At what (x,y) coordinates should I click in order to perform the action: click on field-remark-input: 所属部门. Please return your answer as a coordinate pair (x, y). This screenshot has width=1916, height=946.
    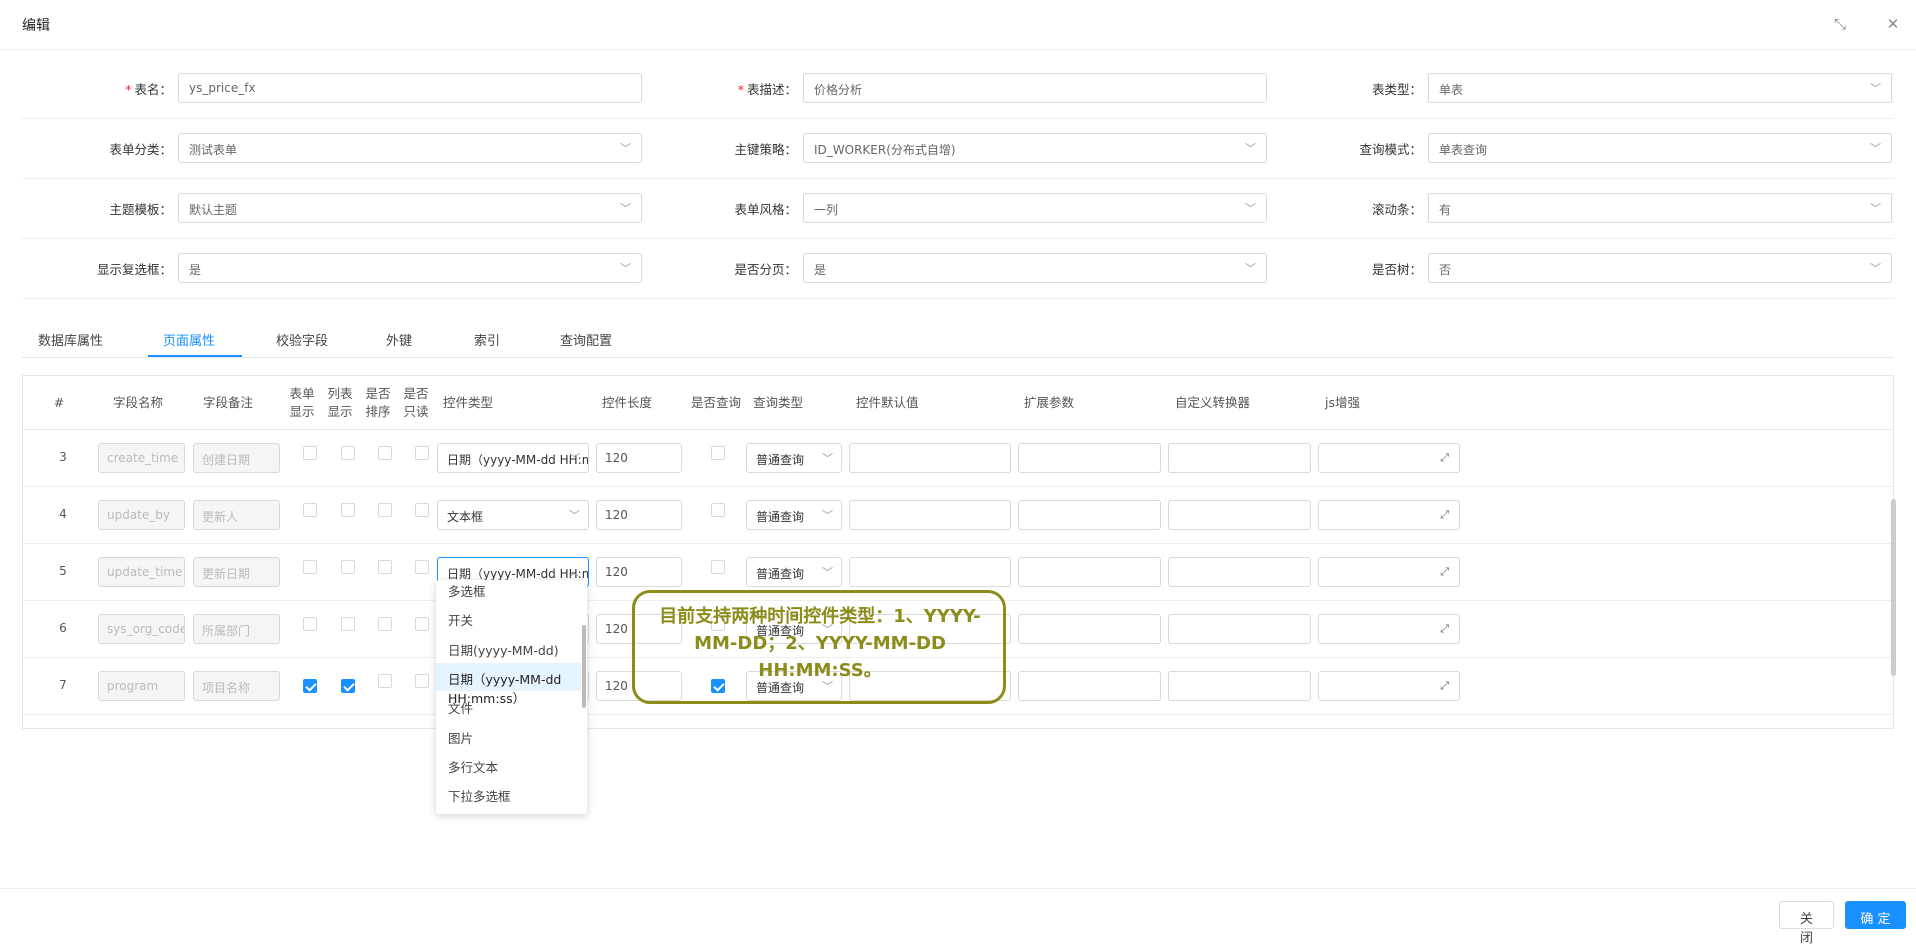
    Looking at the image, I should click on (236, 629).